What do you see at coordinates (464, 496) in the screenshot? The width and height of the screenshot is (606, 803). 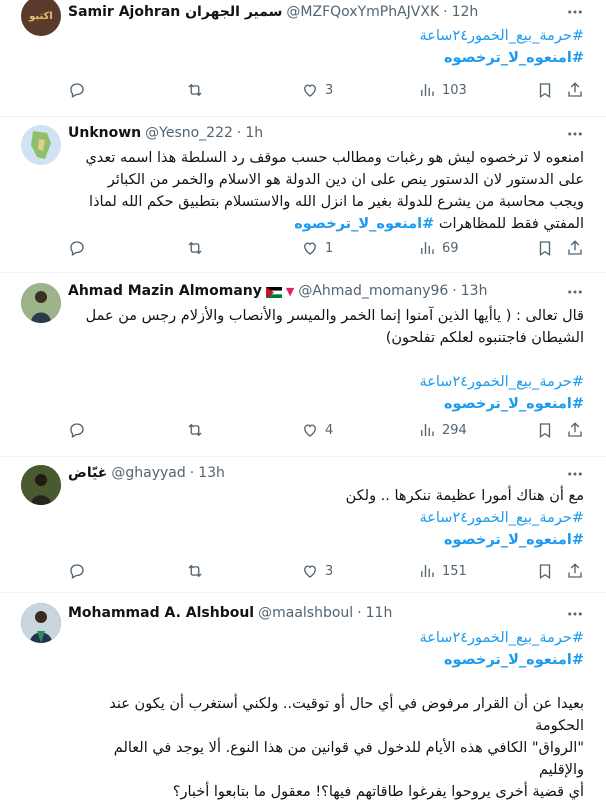 I see `text-line: مع أن هناك أمورا عظيمة ننكرها .. ولكن` at bounding box center [464, 496].